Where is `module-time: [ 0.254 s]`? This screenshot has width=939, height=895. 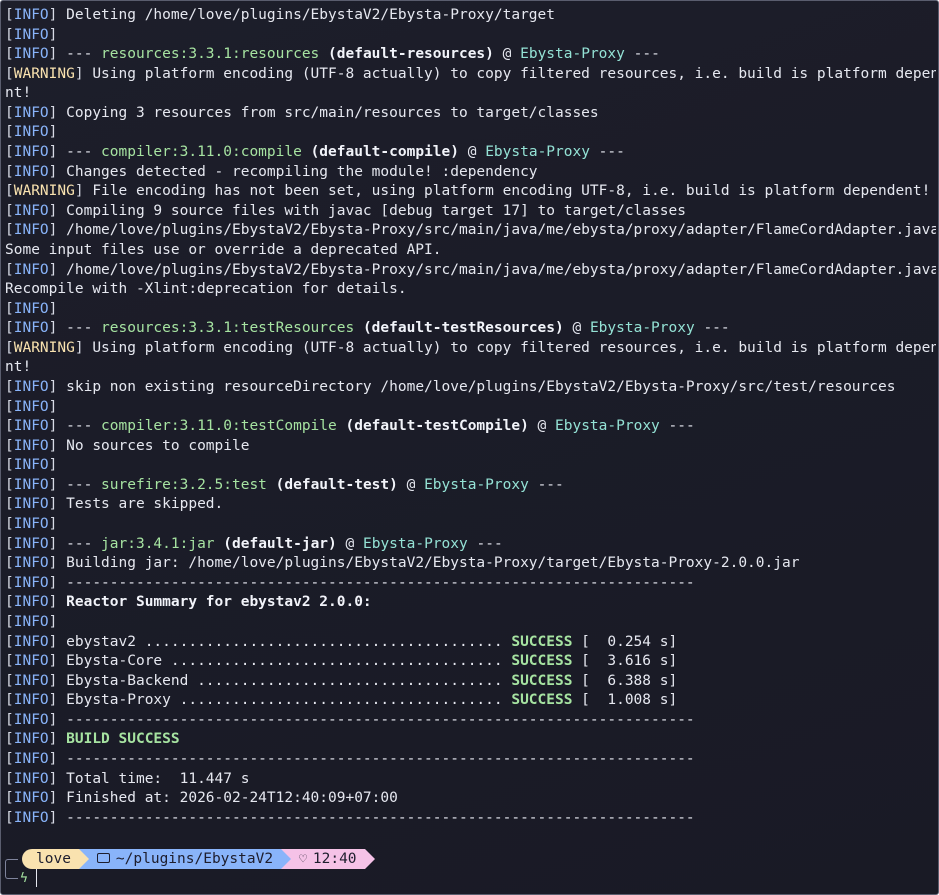
module-time: [ 0.254 s] is located at coordinates (625, 641).